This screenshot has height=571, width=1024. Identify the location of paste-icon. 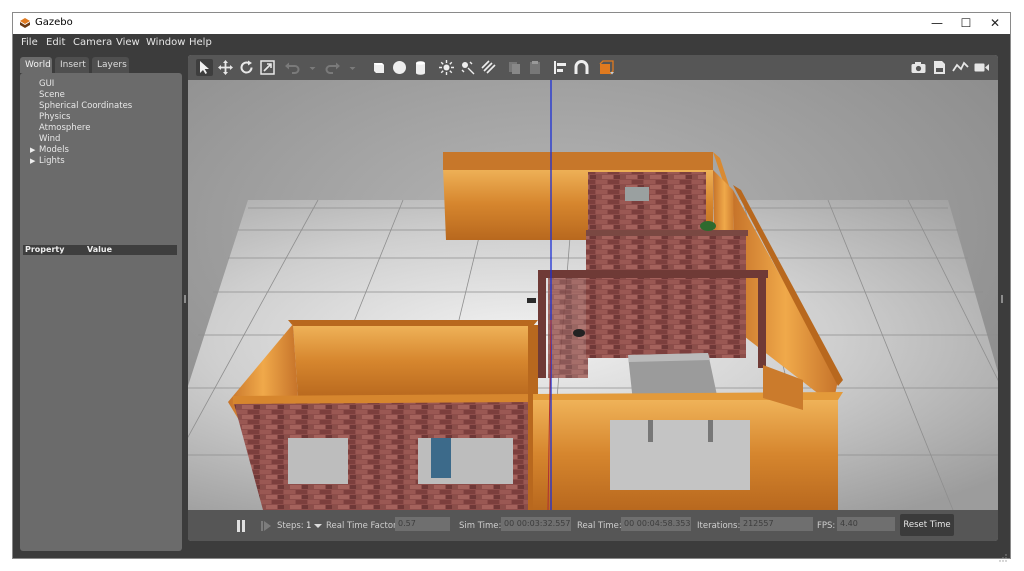
(535, 67).